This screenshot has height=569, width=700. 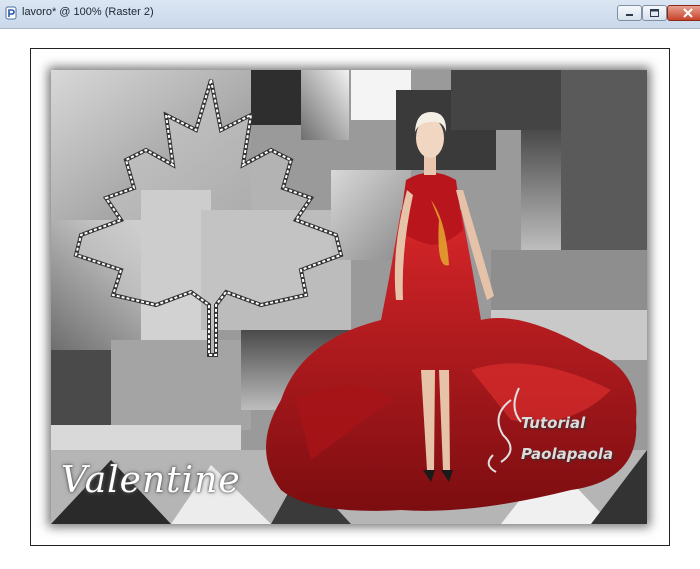 I want to click on maximize-button, so click(x=654, y=13).